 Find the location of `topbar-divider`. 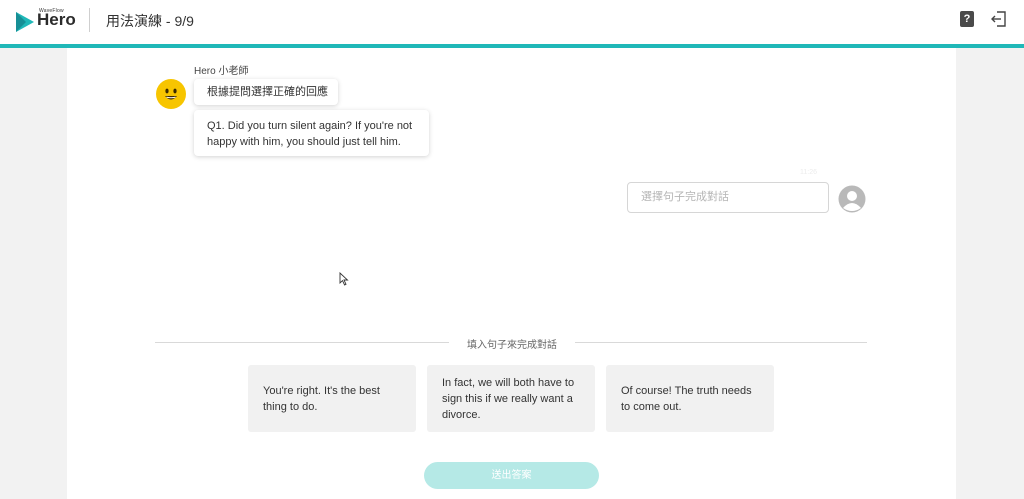

topbar-divider is located at coordinates (89, 20).